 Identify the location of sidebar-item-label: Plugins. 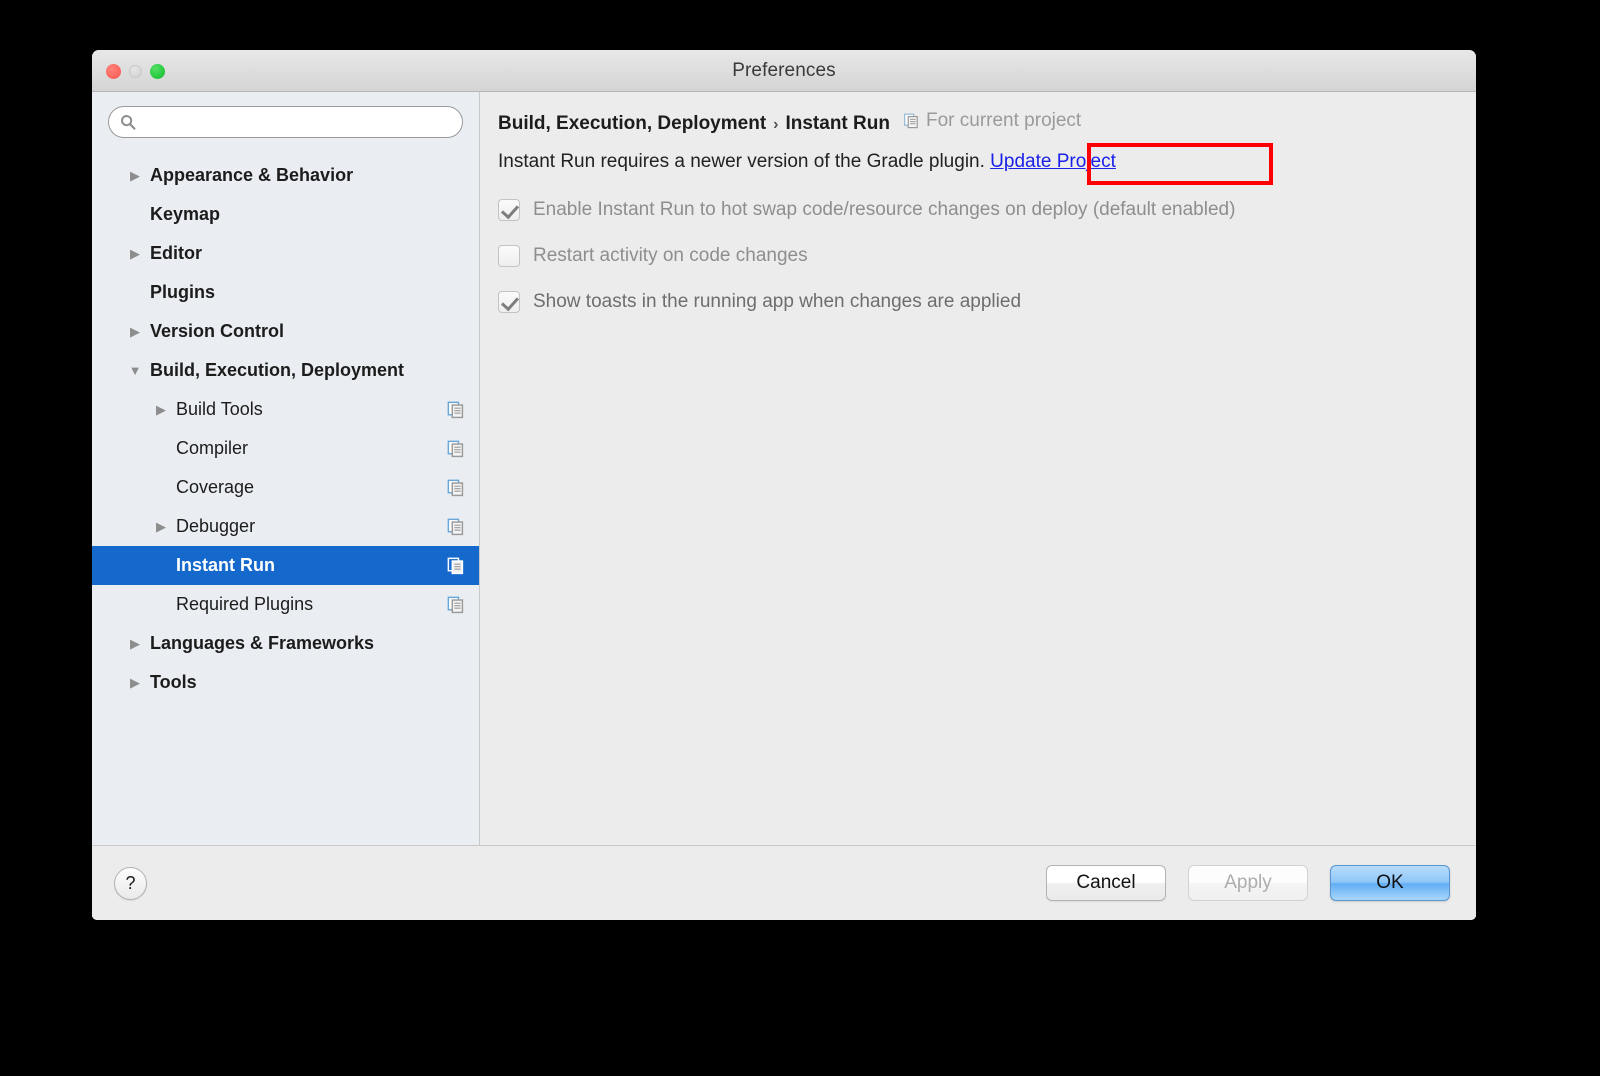
(183, 292).